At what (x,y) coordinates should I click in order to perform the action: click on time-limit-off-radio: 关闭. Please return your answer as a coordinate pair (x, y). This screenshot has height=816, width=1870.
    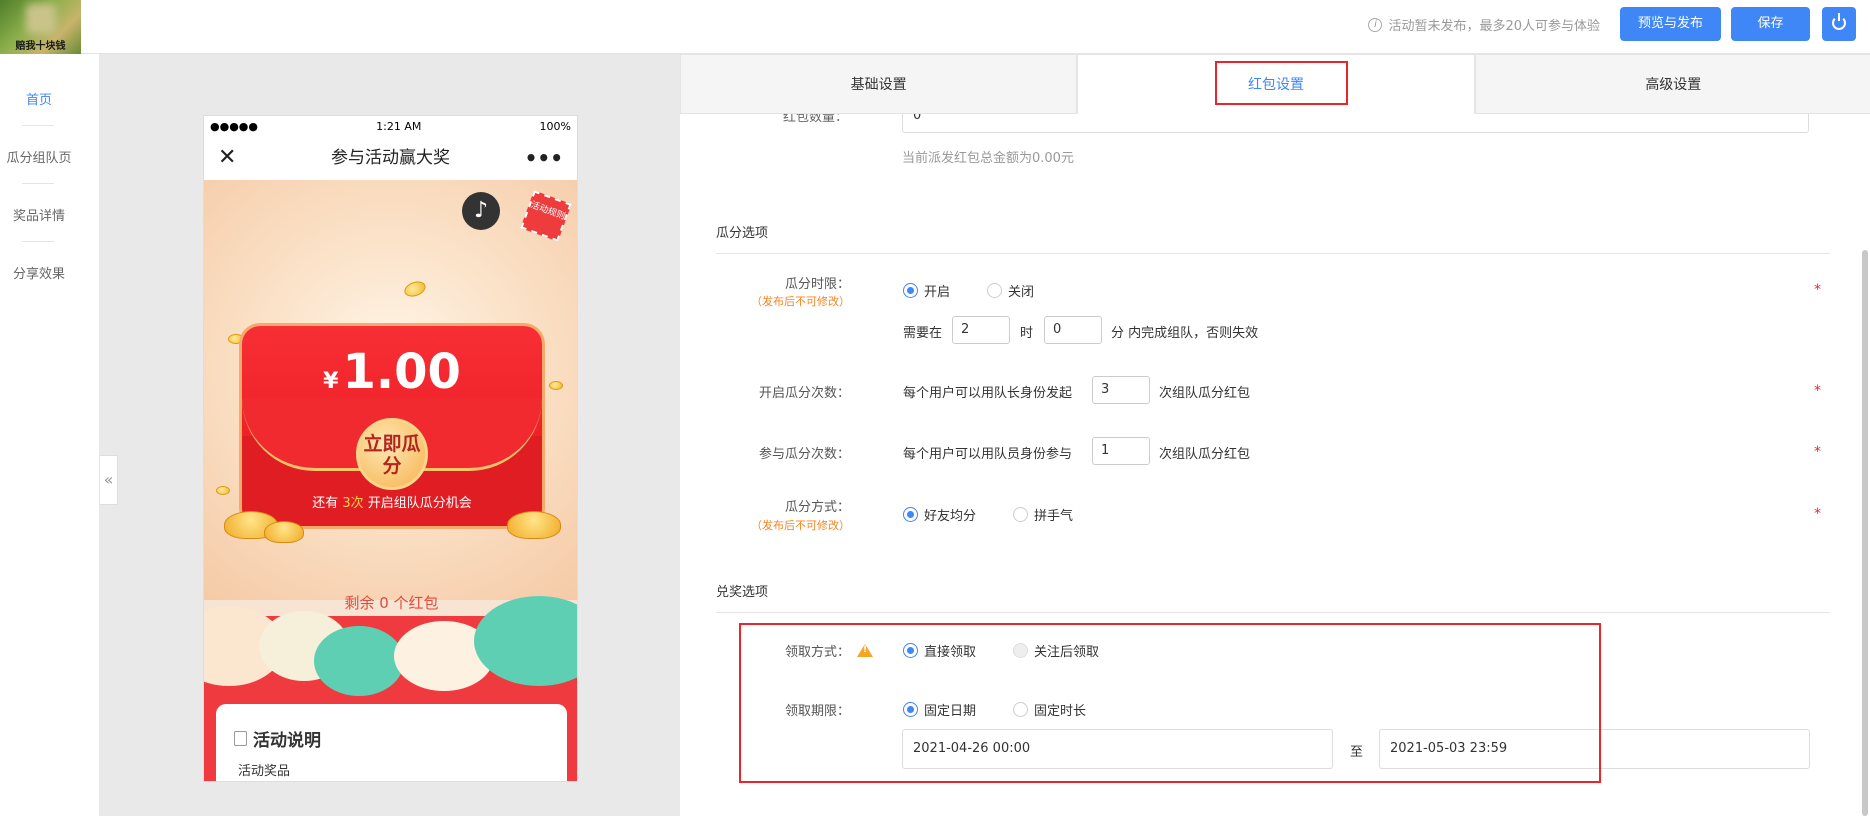
    Looking at the image, I should click on (1010, 290).